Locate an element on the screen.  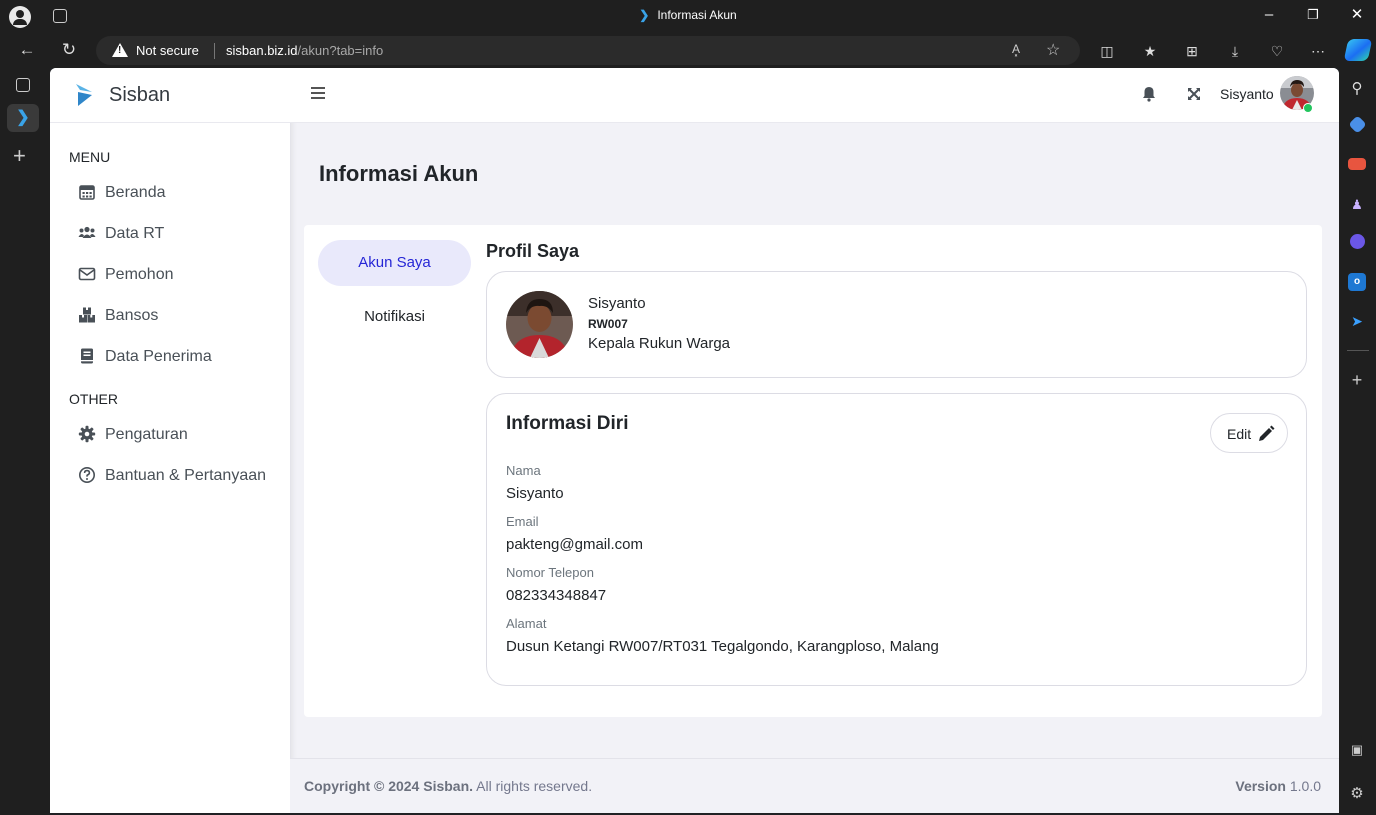
sidebar-item-label: Data RT is located at coordinates (135, 233).